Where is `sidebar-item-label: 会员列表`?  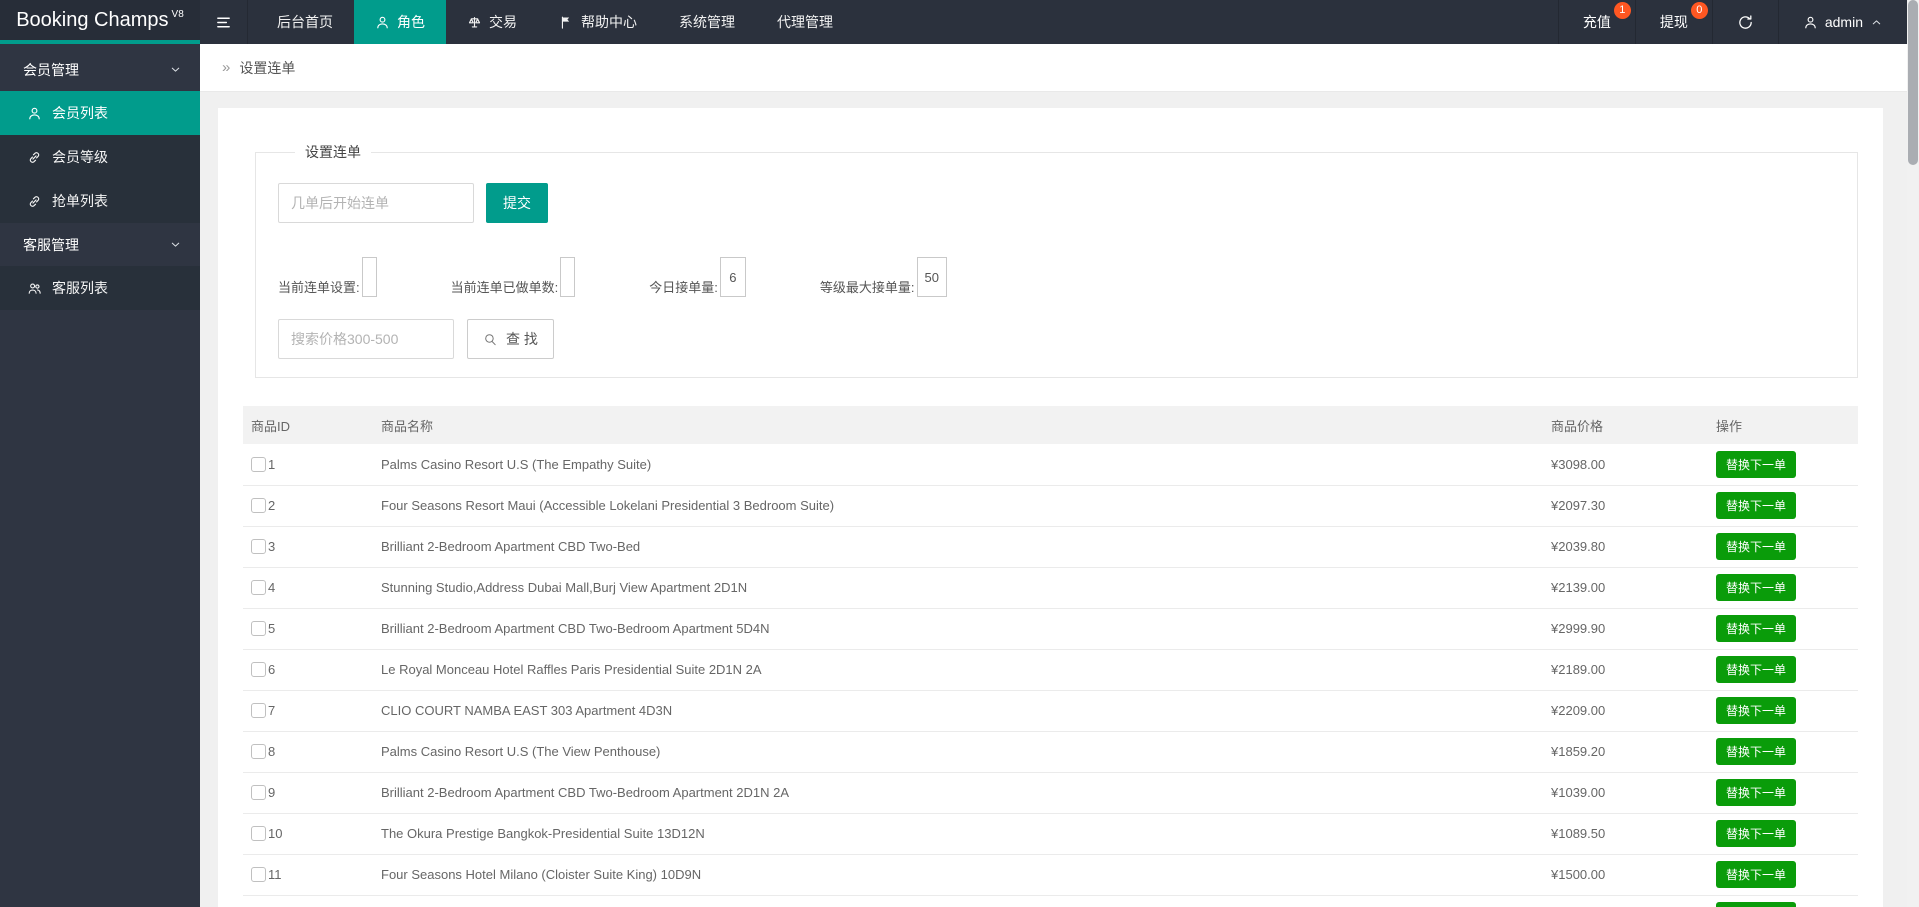
sidebar-item-label: 会员列表 is located at coordinates (80, 113).